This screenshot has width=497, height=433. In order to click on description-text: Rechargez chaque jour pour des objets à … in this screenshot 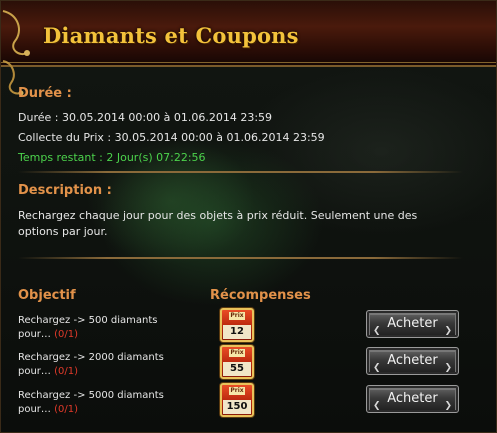, I will do `click(218, 223)`.